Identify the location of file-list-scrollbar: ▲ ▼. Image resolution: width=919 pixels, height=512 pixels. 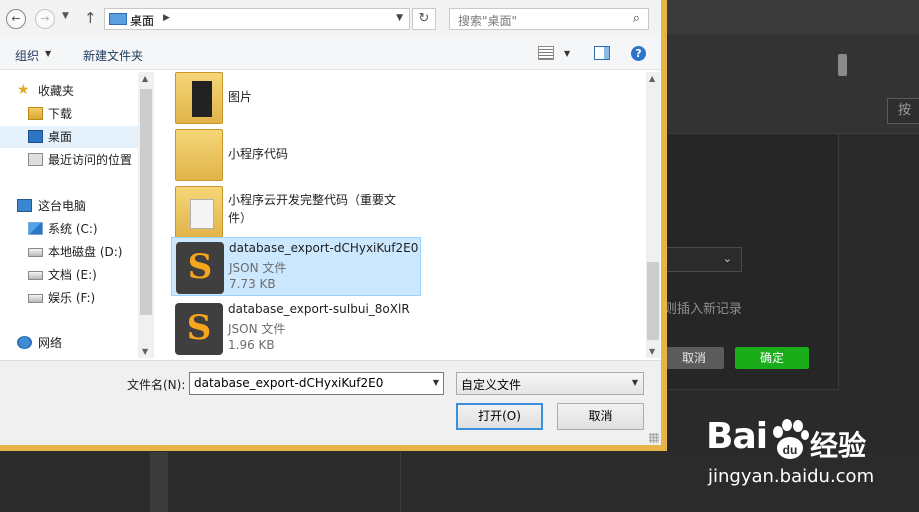
(653, 215).